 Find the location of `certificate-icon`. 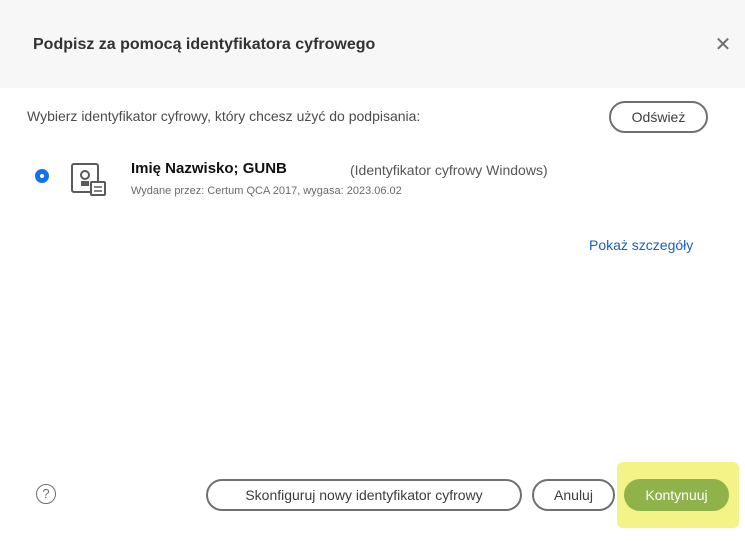

certificate-icon is located at coordinates (88, 179).